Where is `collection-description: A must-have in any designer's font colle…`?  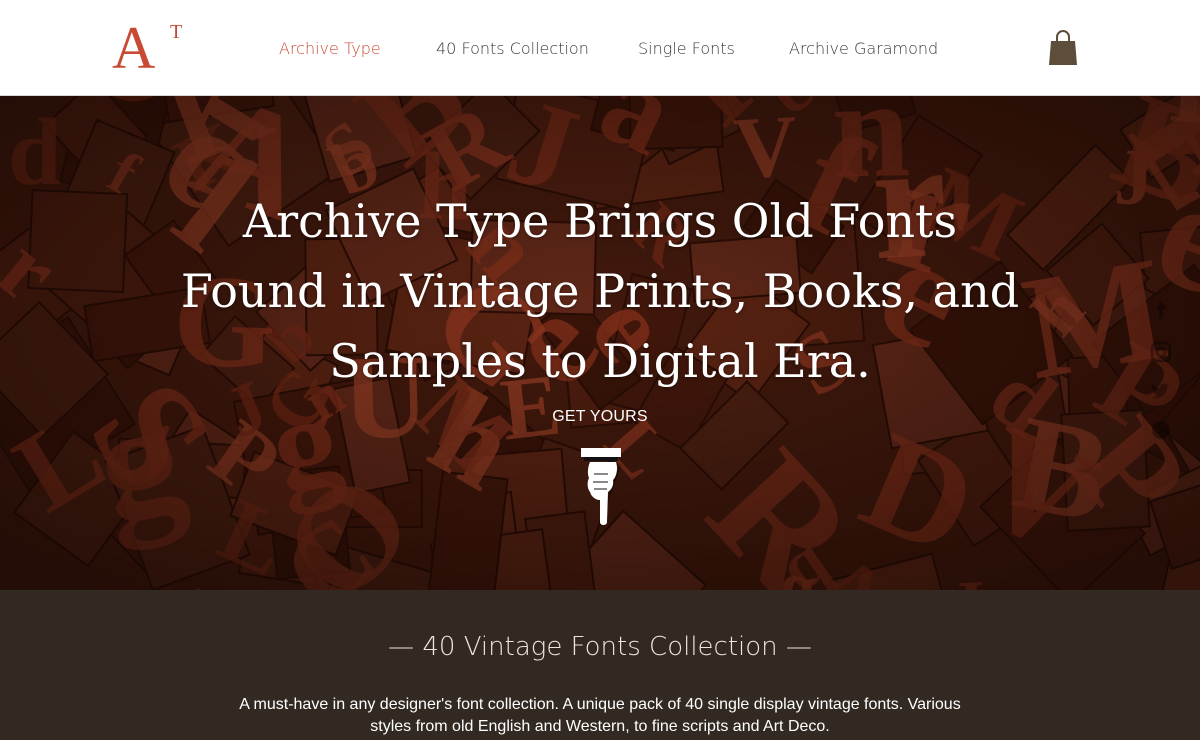 collection-description: A must-have in any designer's font colle… is located at coordinates (600, 715).